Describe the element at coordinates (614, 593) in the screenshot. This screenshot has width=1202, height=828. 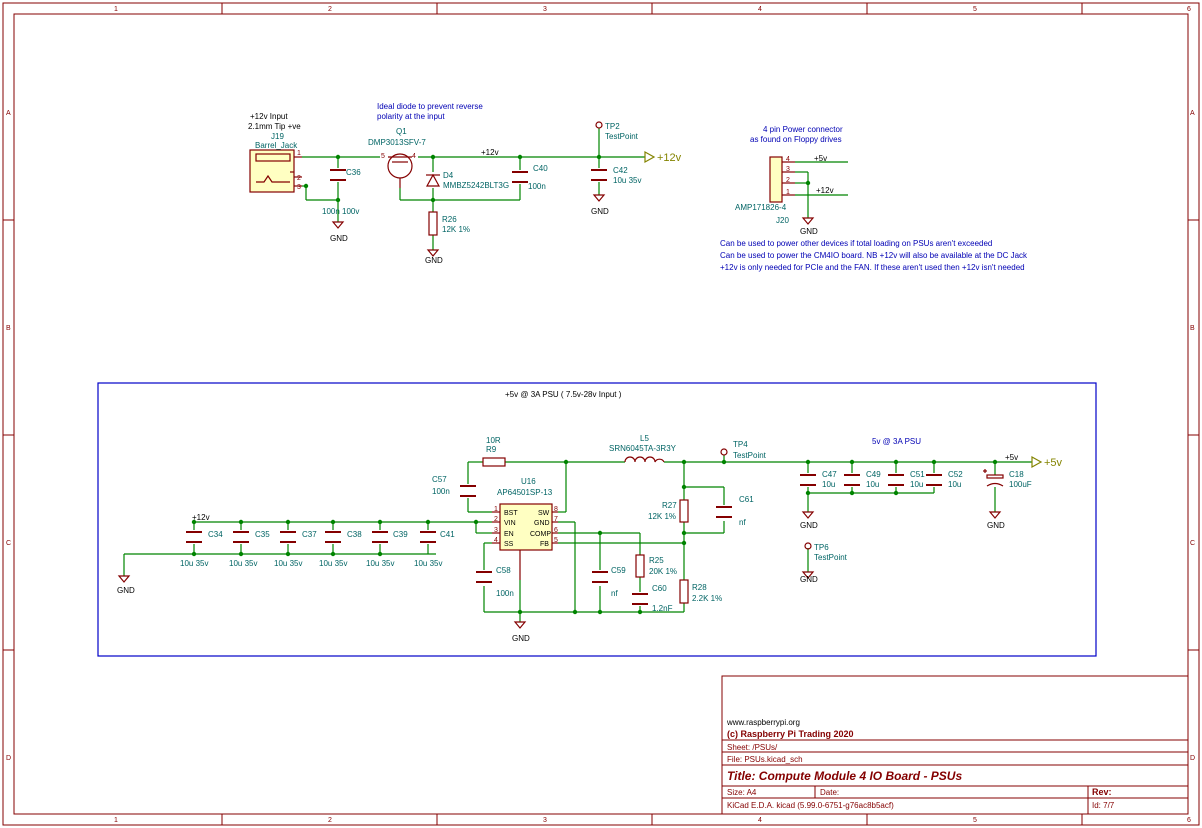
I see `c59-value: nf` at that location.